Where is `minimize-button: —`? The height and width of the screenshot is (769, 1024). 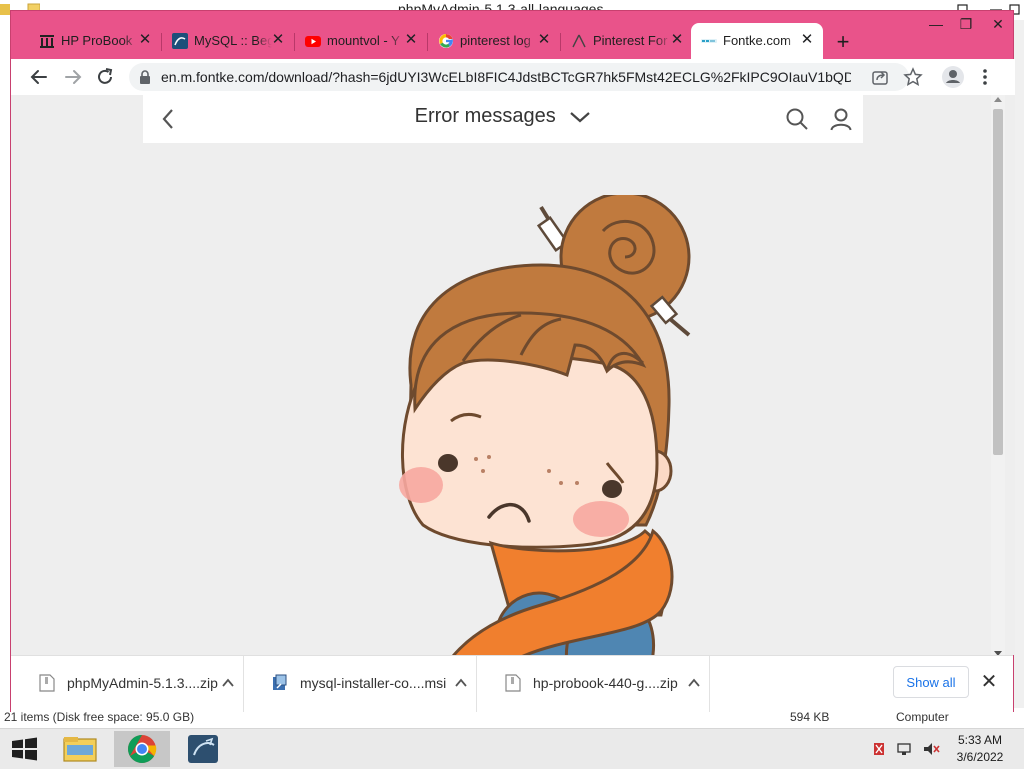 minimize-button: — is located at coordinates (936, 24).